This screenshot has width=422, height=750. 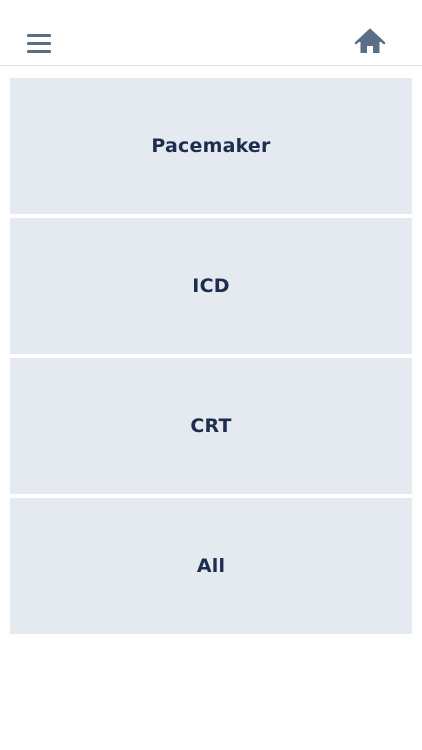 I want to click on tile-label-icd: ICD, so click(x=211, y=286).